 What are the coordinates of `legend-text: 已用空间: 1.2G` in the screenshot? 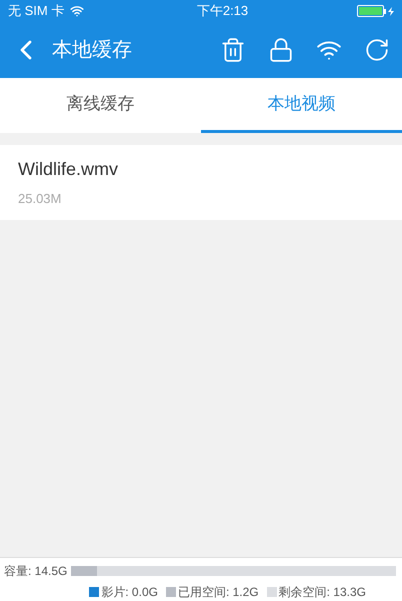 It's located at (218, 592).